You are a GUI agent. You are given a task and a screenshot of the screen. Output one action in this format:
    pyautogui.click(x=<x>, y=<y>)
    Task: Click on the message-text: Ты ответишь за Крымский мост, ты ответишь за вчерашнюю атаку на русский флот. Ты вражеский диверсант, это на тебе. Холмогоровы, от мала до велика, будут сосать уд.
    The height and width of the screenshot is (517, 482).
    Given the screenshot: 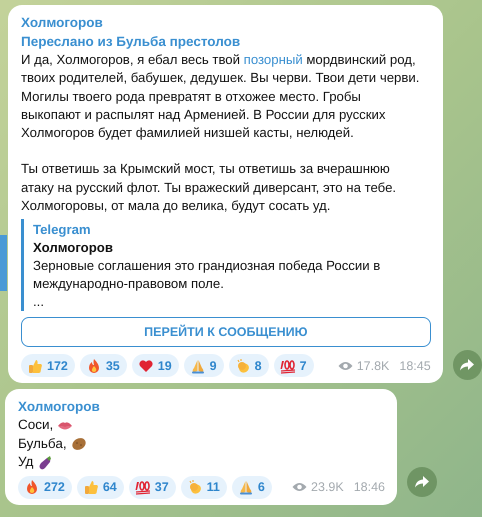 What is the action you would take?
    pyautogui.click(x=209, y=188)
    